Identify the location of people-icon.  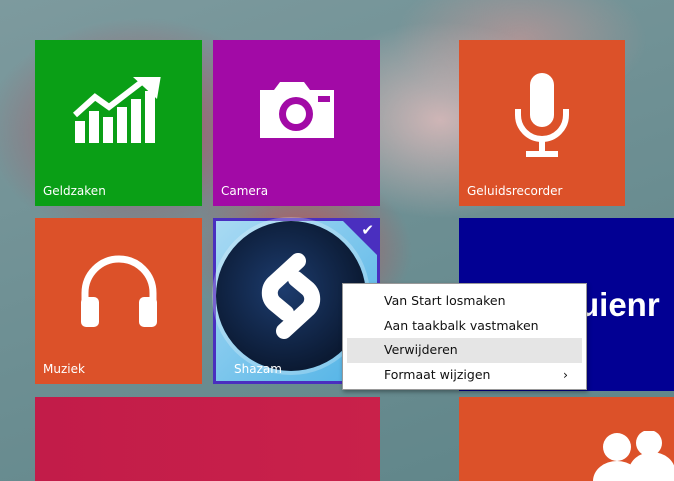
(633, 456).